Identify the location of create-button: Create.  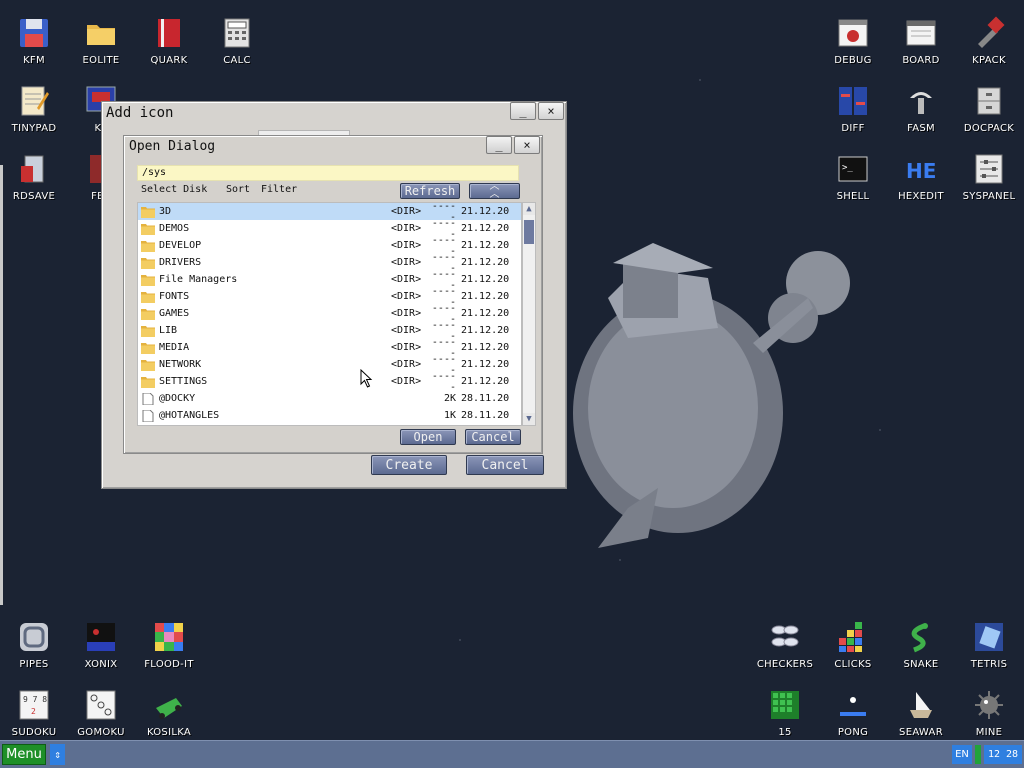
(409, 465).